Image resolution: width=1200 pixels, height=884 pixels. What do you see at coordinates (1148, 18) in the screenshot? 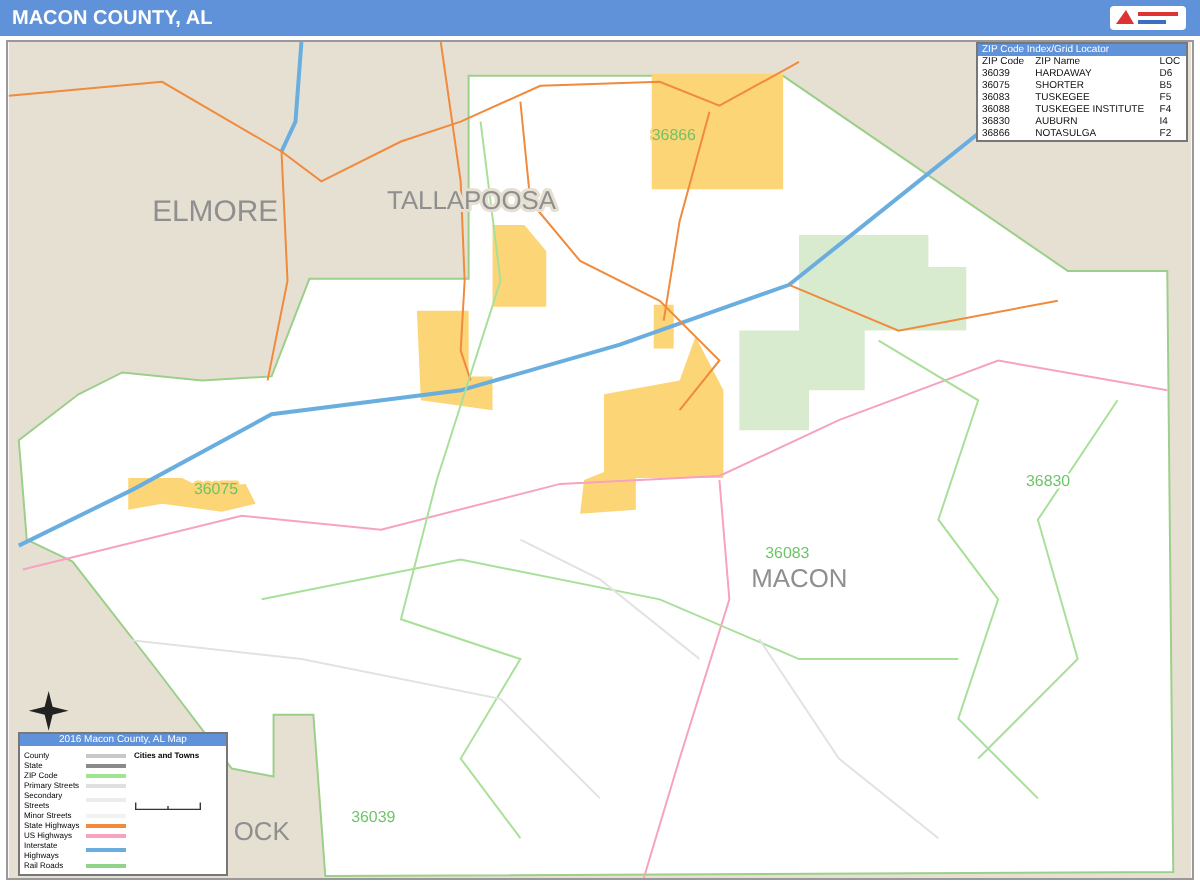
I see `logo-icon` at bounding box center [1148, 18].